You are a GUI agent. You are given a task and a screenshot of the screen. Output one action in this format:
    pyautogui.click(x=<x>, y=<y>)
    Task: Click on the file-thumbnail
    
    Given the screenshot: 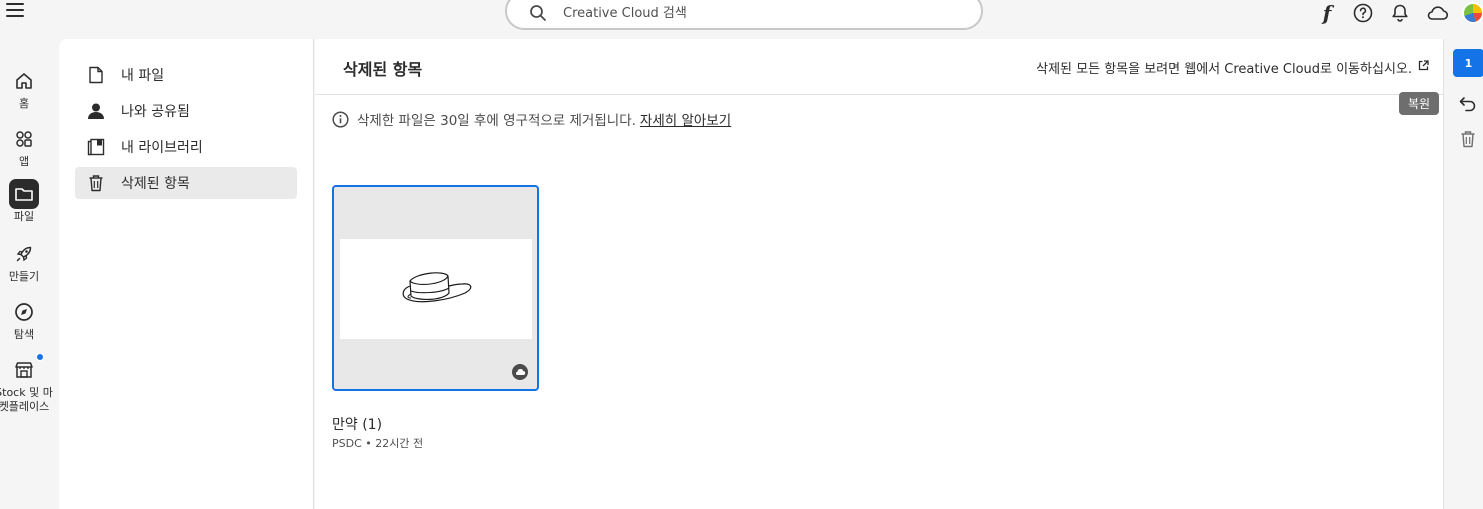 What is the action you would take?
    pyautogui.click(x=436, y=289)
    